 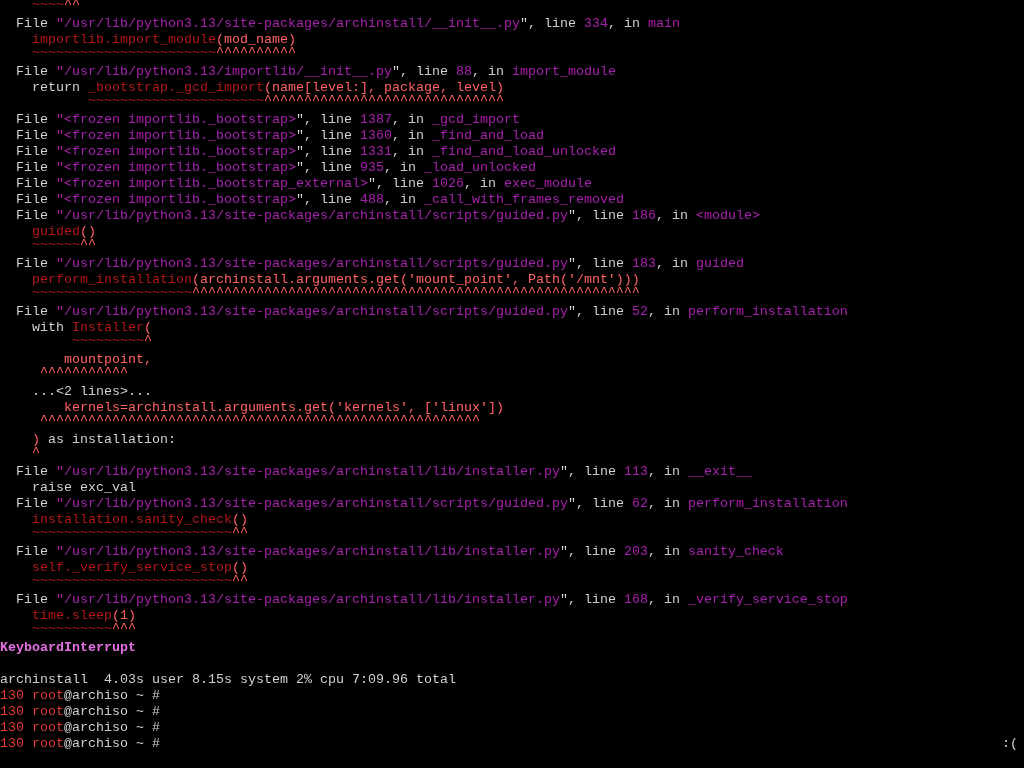 I want to click on terminal-line: File "/usr/lib/python3.13/site-packages/archinstall/scripts/guided.py", line 186, in <module>, so click(x=387, y=216).